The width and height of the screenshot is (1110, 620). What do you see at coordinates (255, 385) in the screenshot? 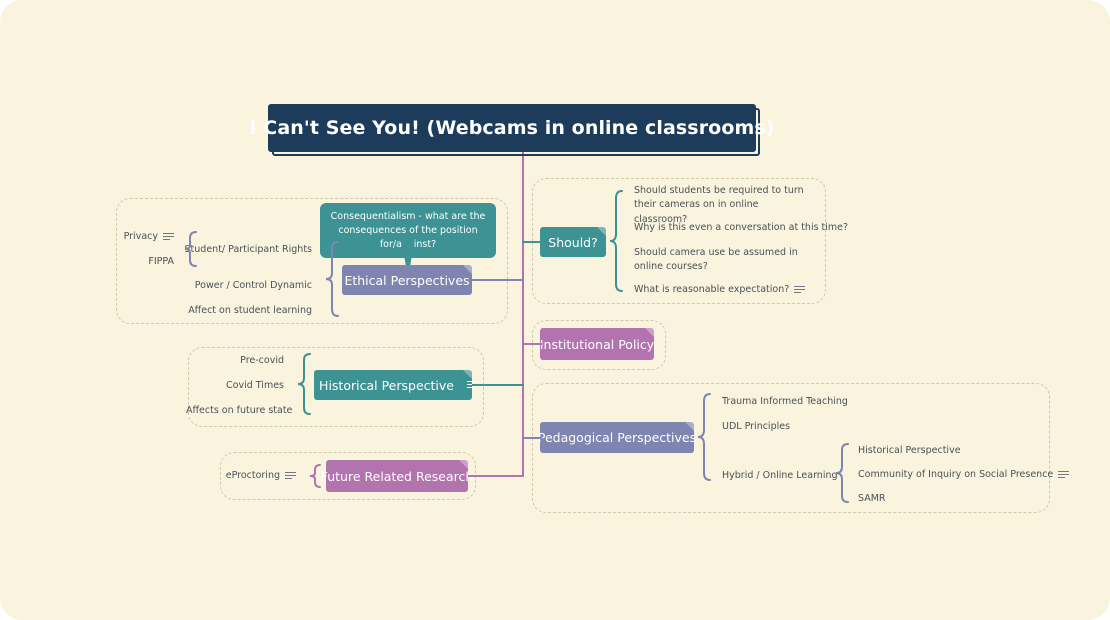
I see `leaf-label: Covid Times` at bounding box center [255, 385].